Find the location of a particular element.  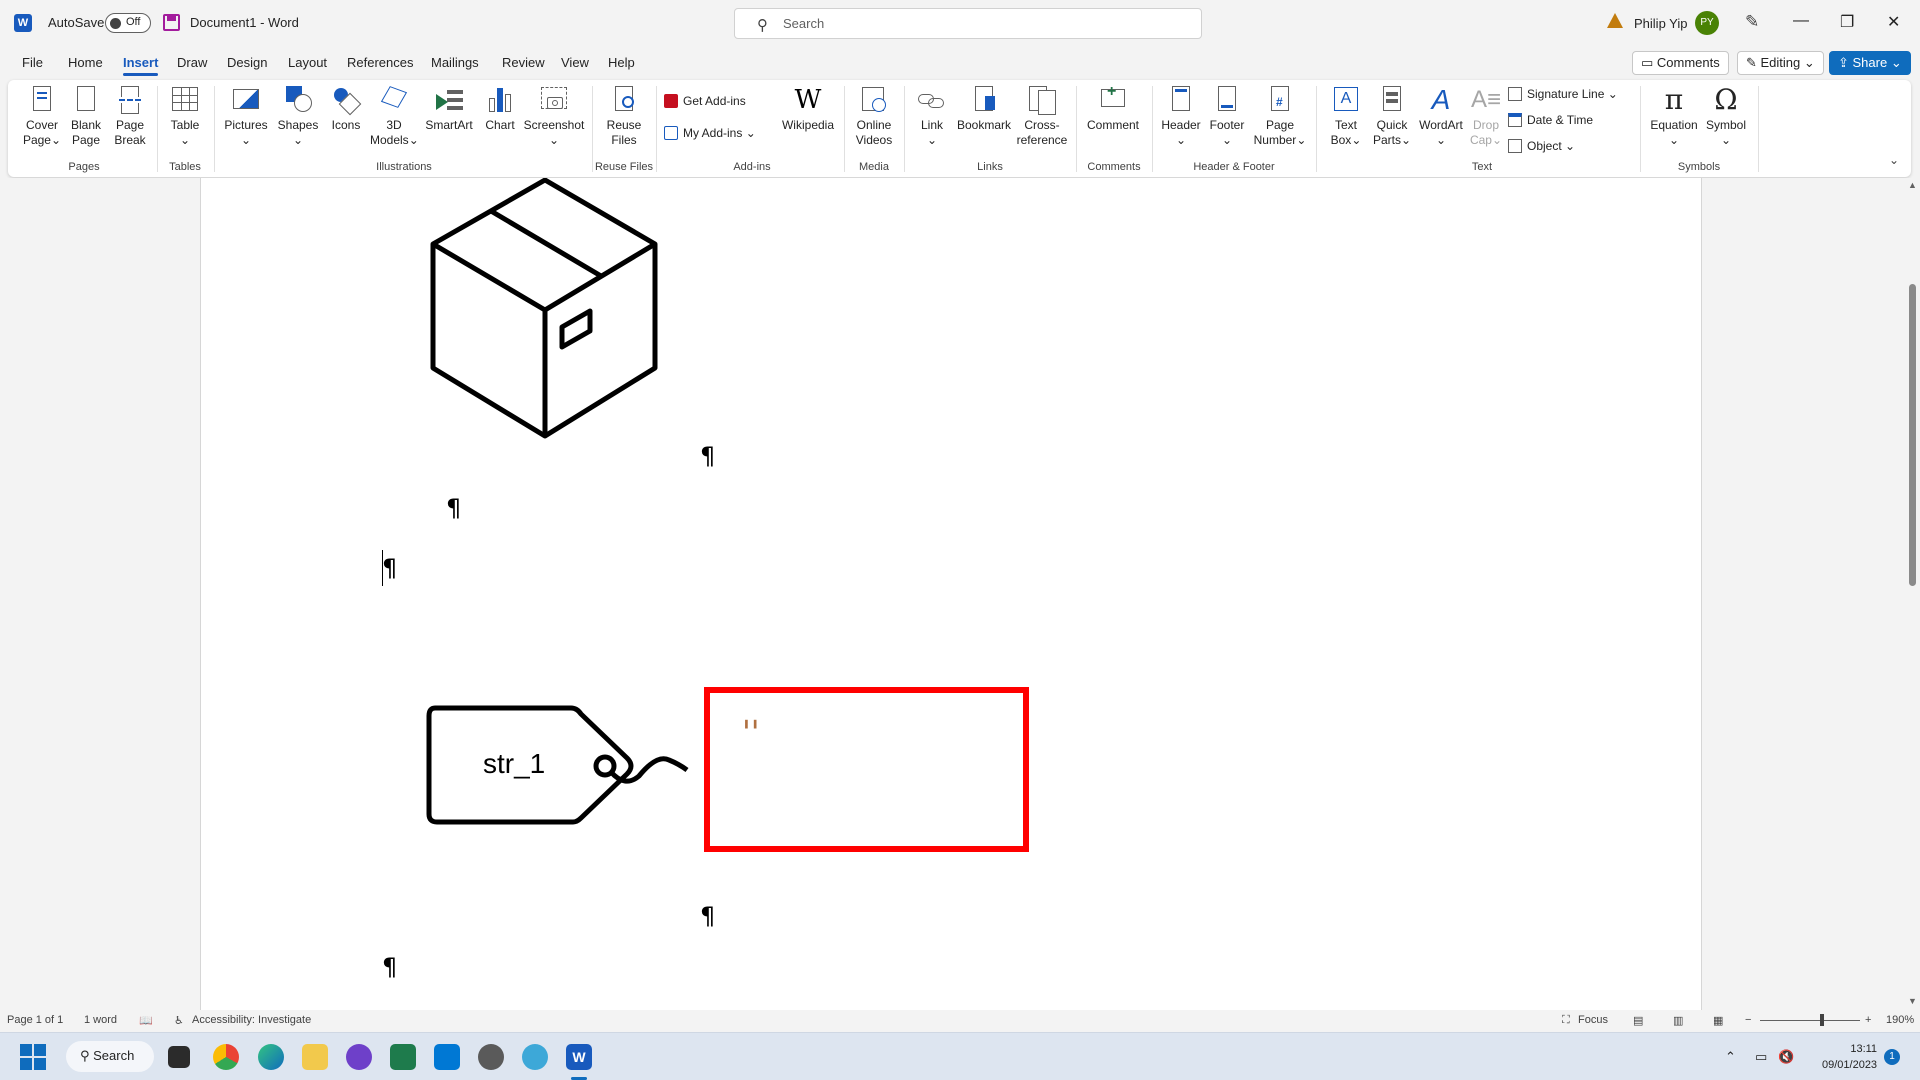

ribbon-collapse-icon: ⌄ is located at coordinates (1894, 160).